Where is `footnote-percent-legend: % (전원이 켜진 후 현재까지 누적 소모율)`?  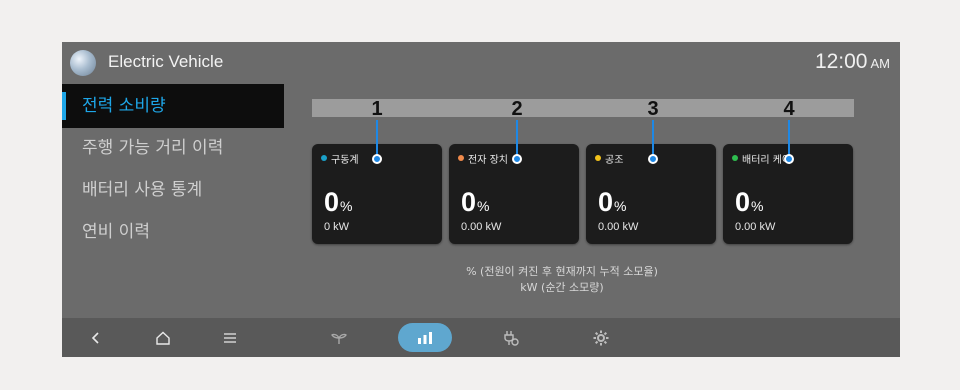 footnote-percent-legend: % (전원이 켜진 후 현재까지 누적 소모율) is located at coordinates (562, 271).